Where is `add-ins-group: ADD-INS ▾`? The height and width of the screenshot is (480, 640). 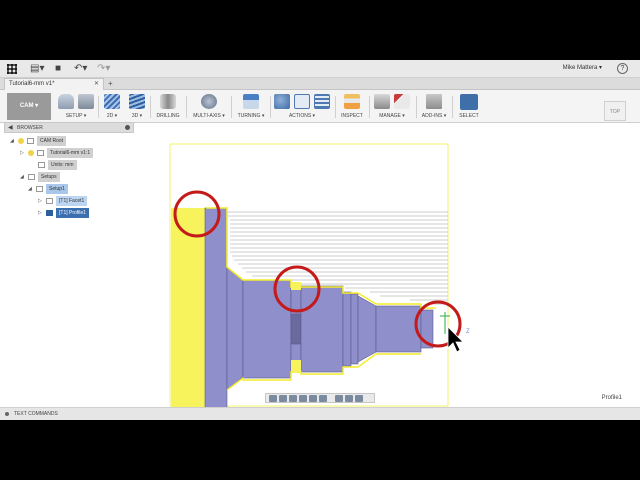 add-ins-group: ADD-INS ▾ is located at coordinates (434, 107).